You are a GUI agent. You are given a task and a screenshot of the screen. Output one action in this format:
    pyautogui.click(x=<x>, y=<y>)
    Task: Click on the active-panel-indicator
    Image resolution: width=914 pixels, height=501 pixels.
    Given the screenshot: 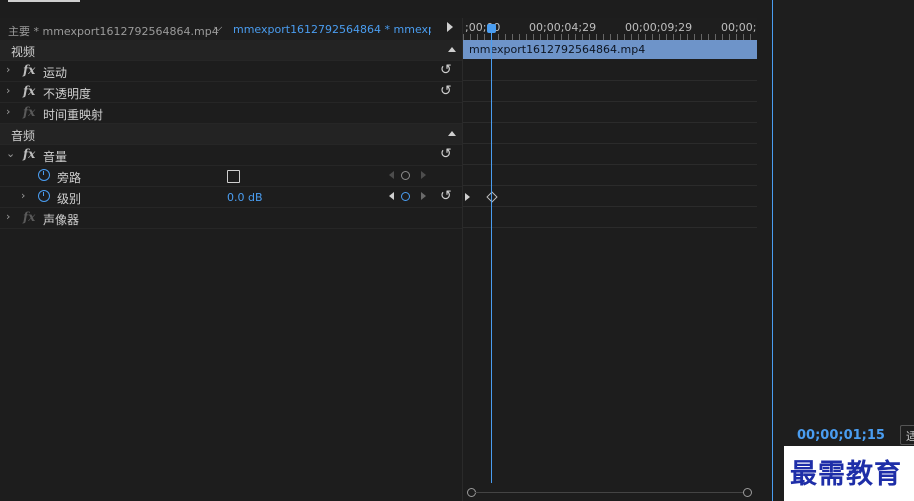 What is the action you would take?
    pyautogui.click(x=44, y=1)
    